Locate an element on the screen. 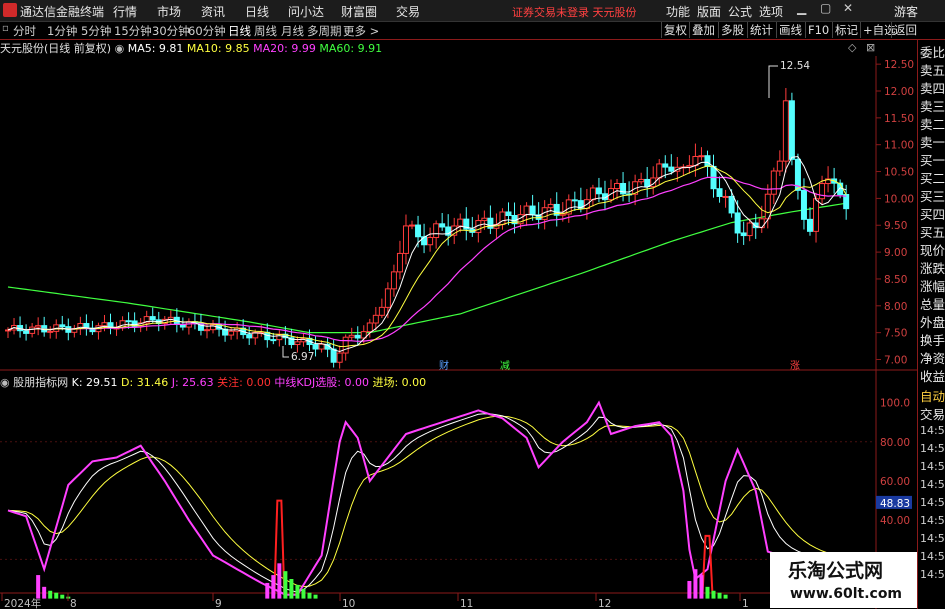 This screenshot has width=945, height=609. stock-label: 天元股份(日线 前复权) is located at coordinates (55, 48).